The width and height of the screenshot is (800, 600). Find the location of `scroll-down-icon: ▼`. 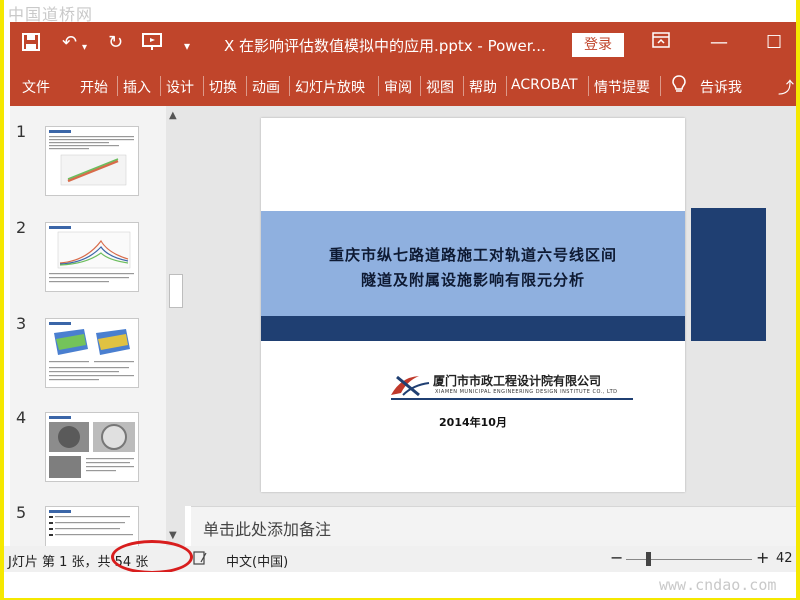

scroll-down-icon: ▼ is located at coordinates (173, 535).